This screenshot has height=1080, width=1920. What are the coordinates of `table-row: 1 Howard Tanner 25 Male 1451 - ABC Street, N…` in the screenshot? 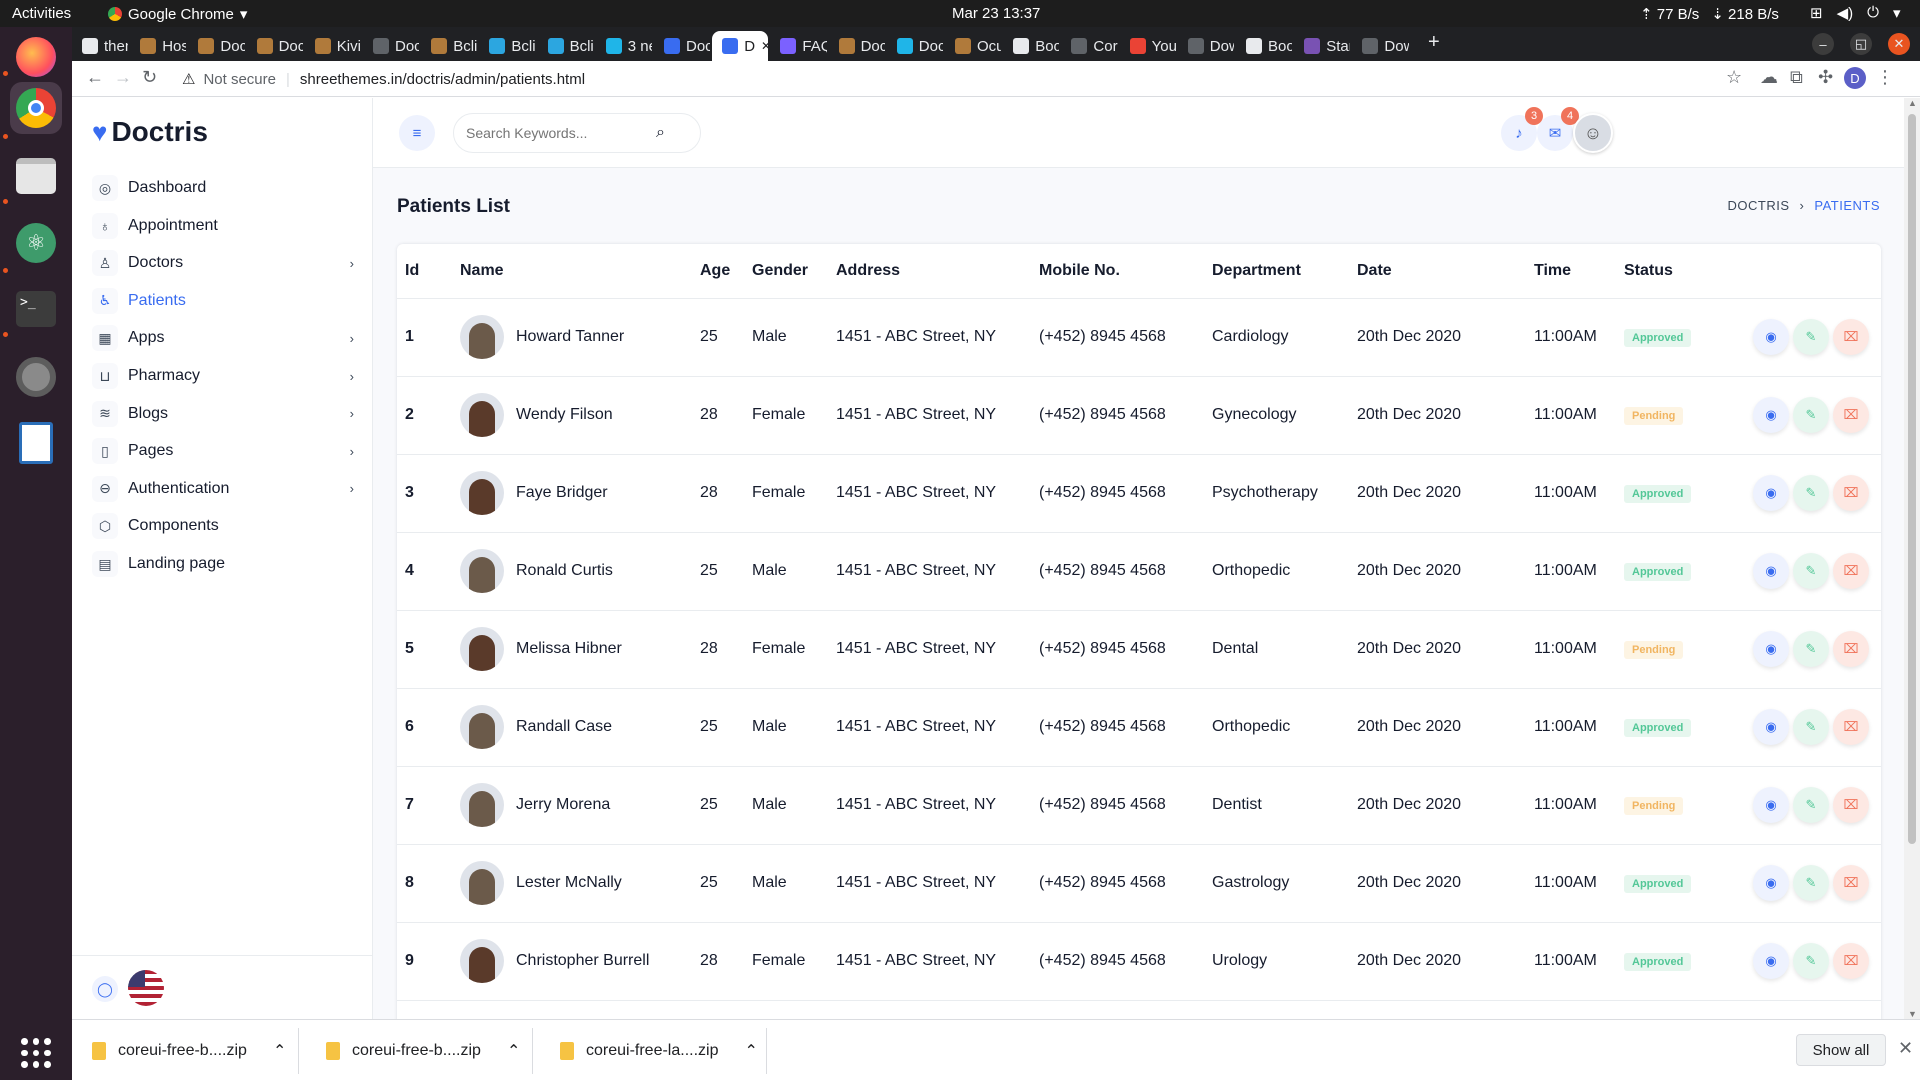 It's located at (1139, 337).